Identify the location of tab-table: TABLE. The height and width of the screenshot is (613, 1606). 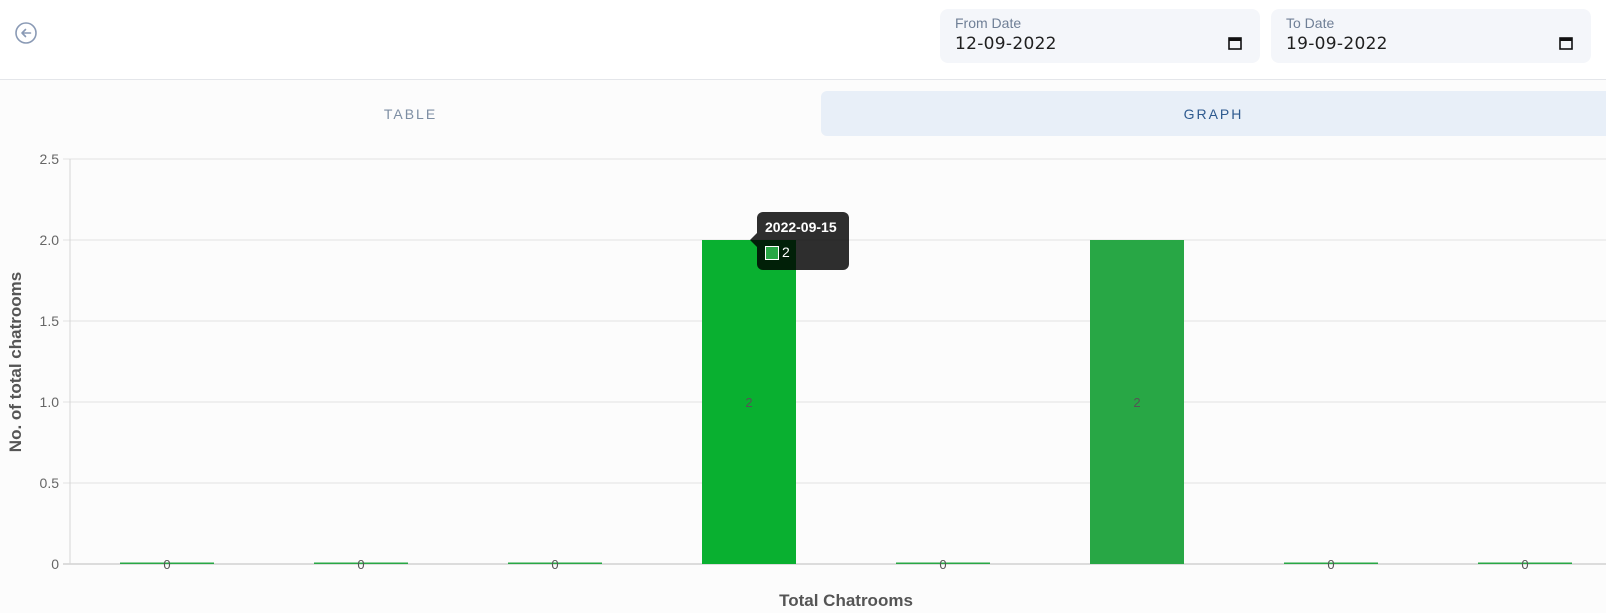
(410, 113).